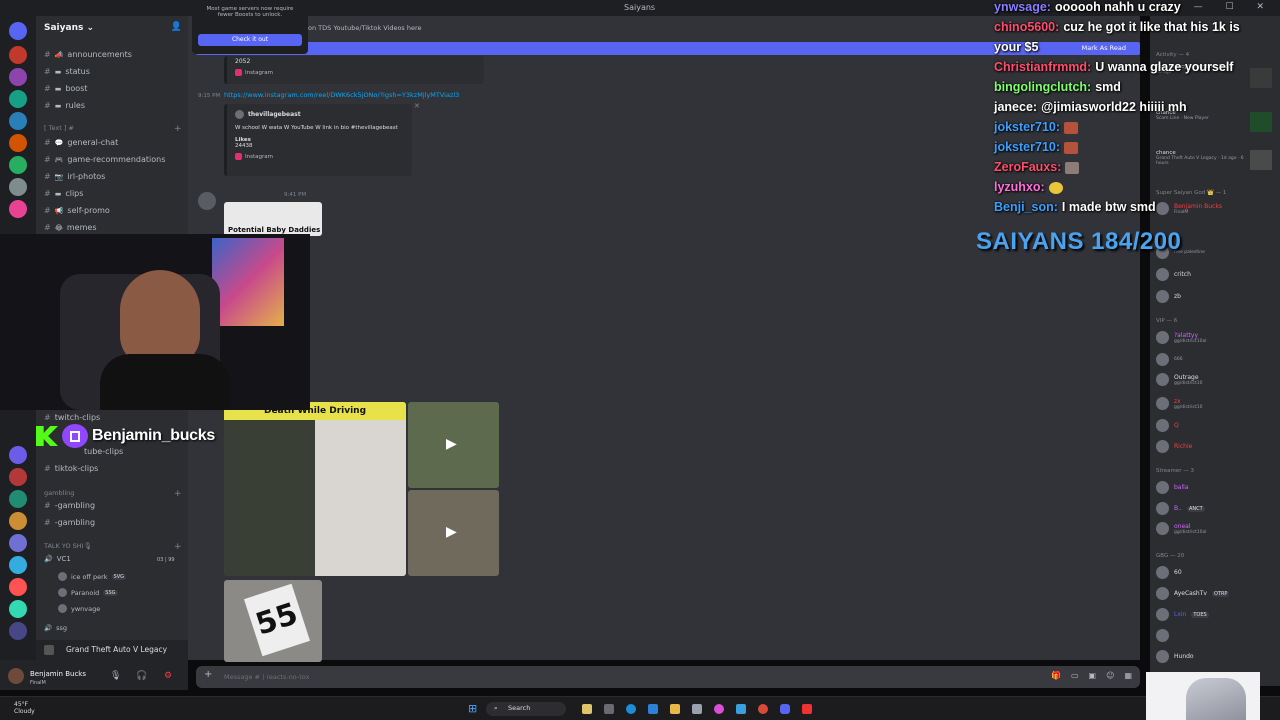  I want to click on channel-self-promo: # 📢 self-promo, so click(77, 210).